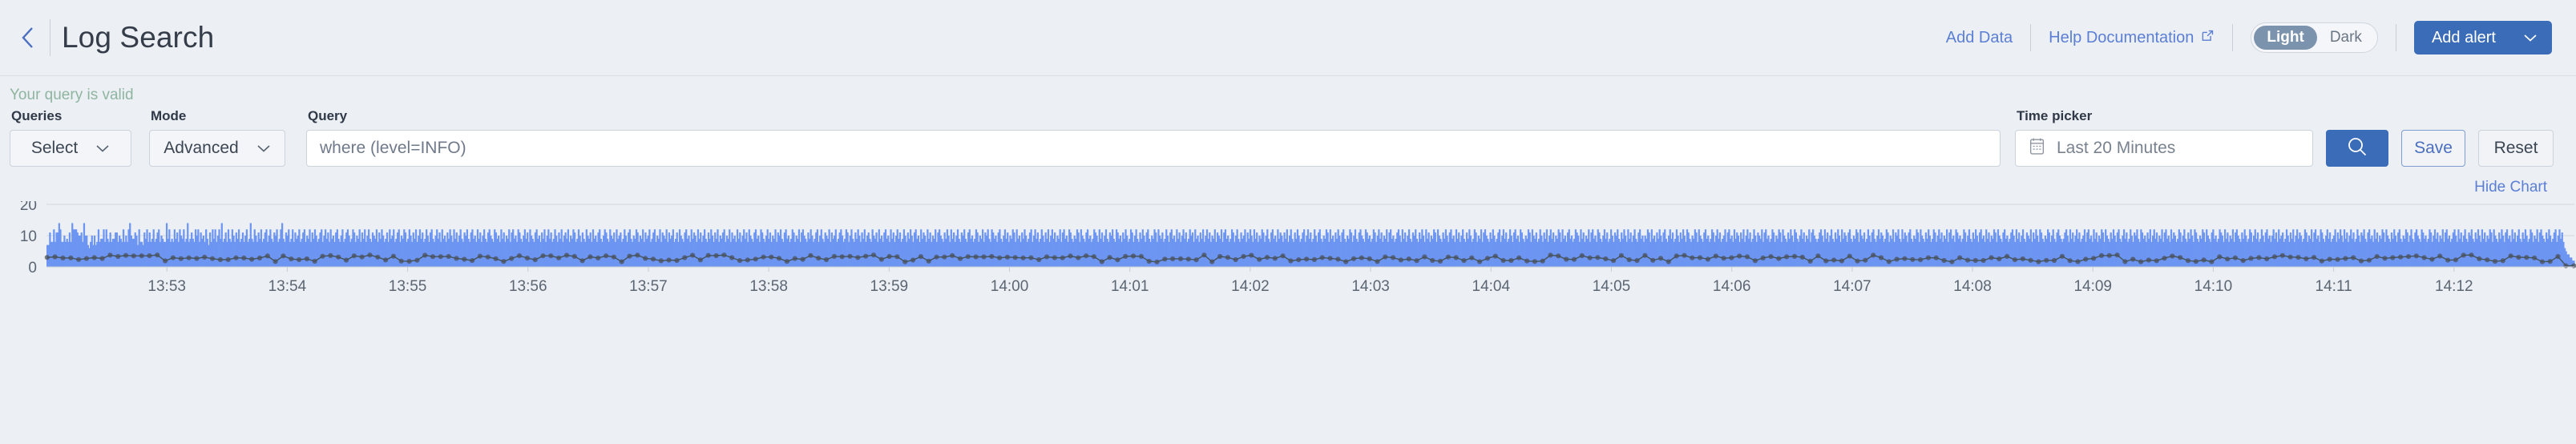  I want to click on svg-text: 14:05, so click(1612, 286).